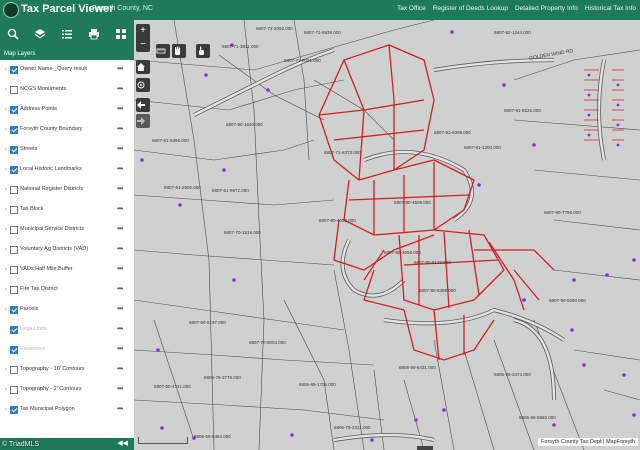 The height and width of the screenshot is (450, 640). I want to click on zoom-in-button: +, so click(143, 31).